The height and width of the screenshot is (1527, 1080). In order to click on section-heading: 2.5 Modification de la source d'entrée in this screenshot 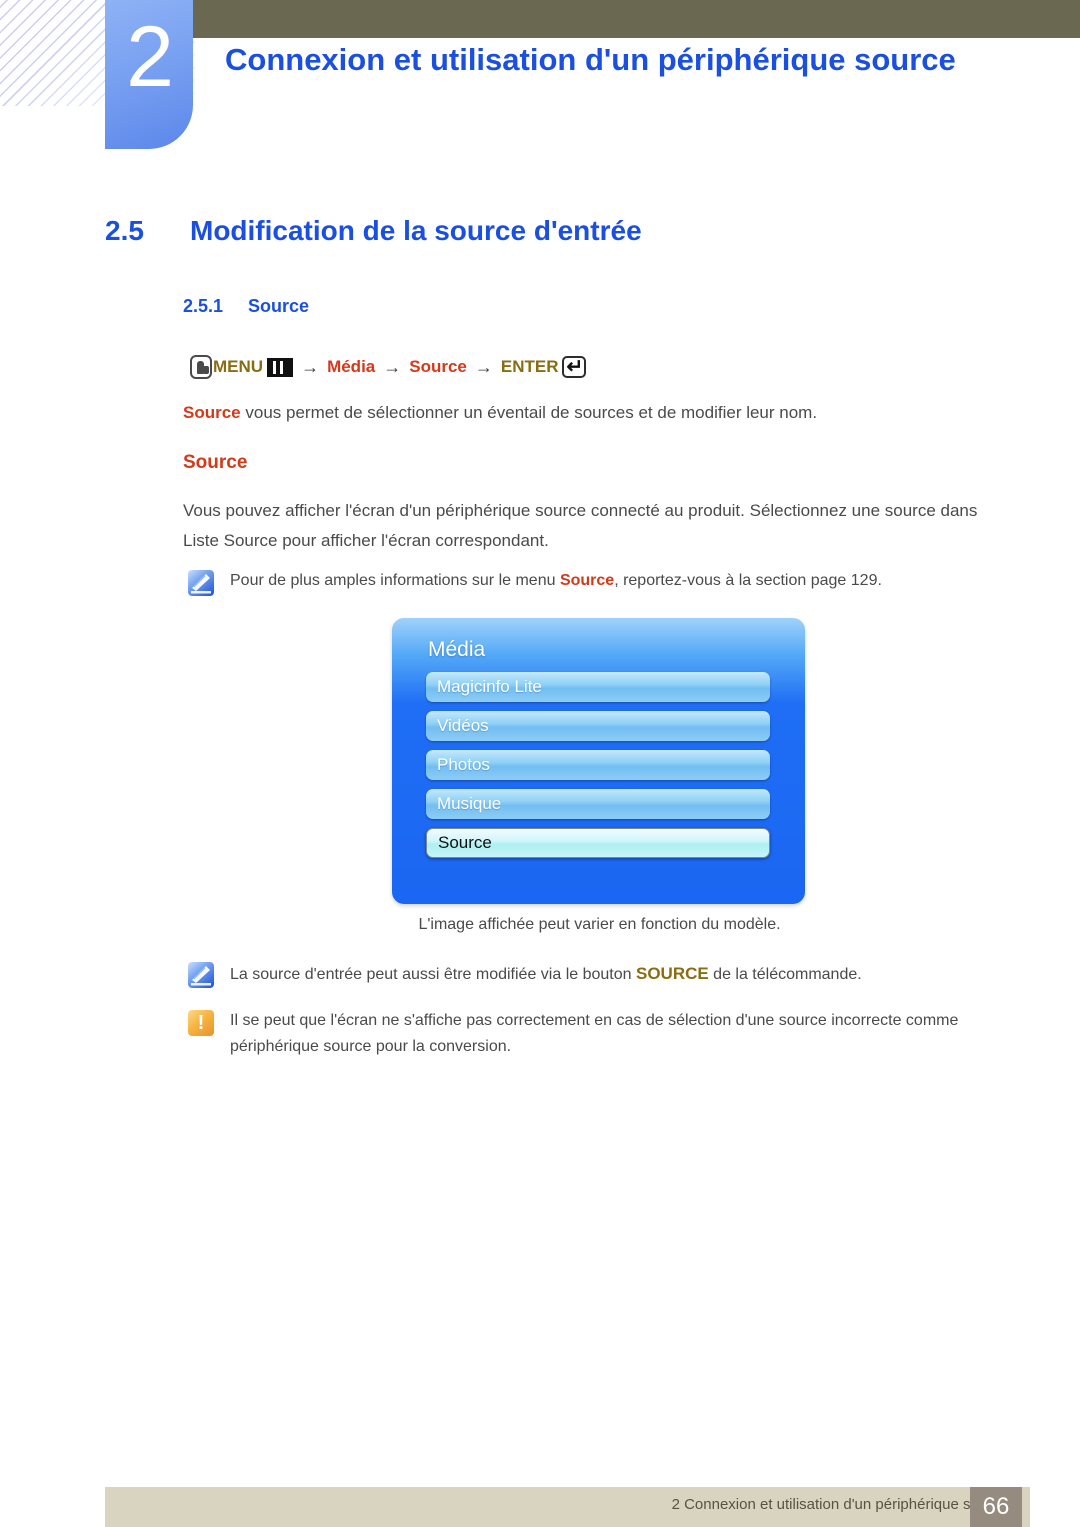, I will do `click(373, 231)`.